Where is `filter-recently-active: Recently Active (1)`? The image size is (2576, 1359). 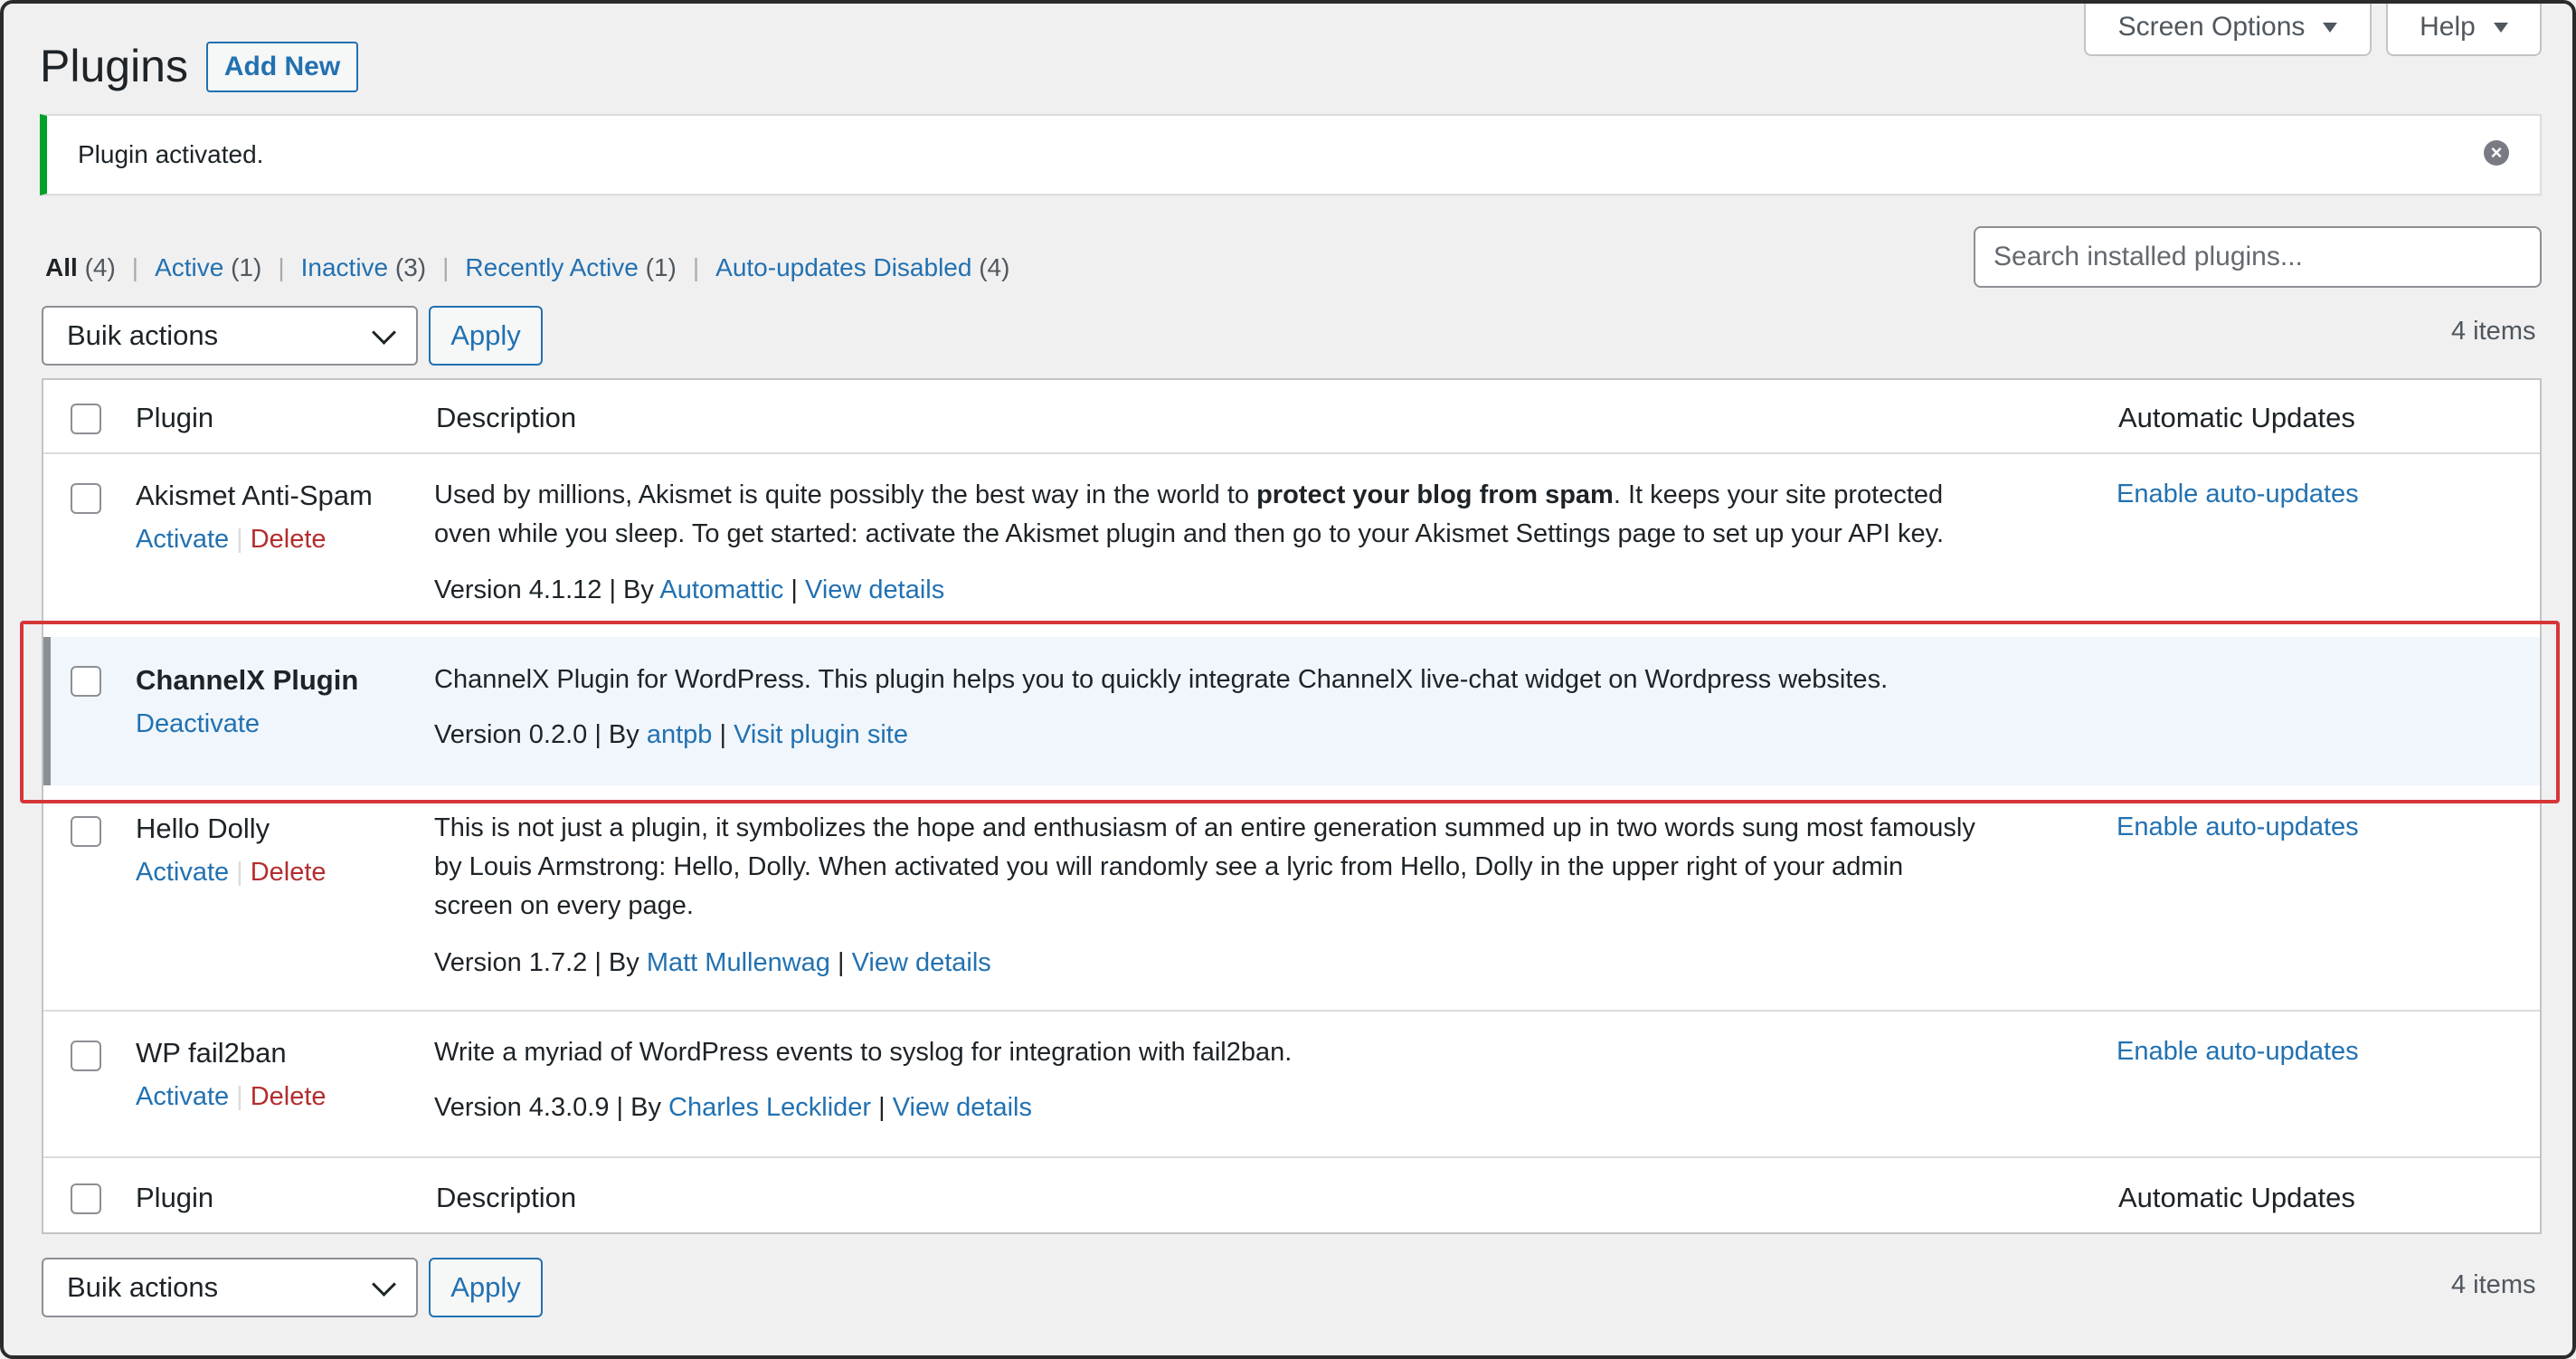
filter-recently-active: Recently Active (1) is located at coordinates (570, 267).